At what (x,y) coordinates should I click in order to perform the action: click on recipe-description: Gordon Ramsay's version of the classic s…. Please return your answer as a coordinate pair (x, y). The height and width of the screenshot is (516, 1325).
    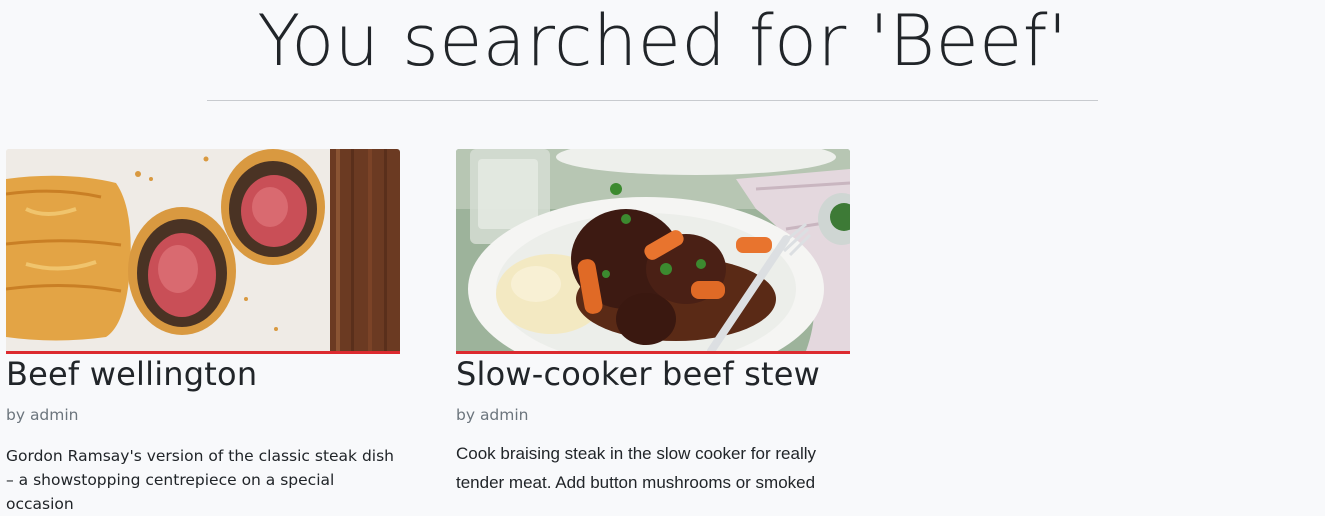
    Looking at the image, I should click on (200, 480).